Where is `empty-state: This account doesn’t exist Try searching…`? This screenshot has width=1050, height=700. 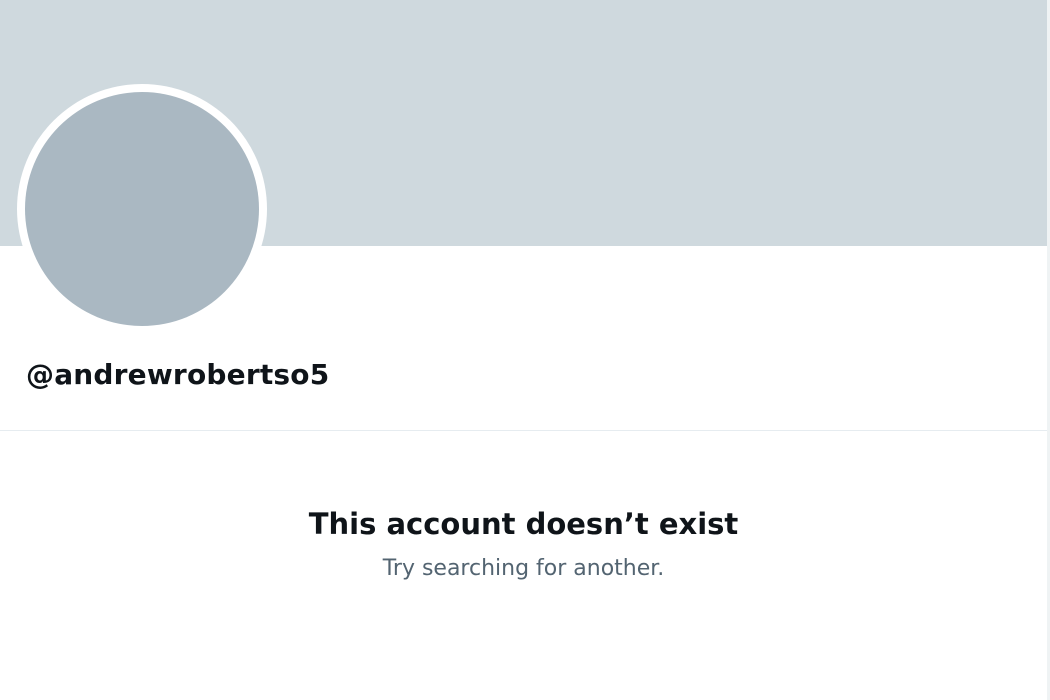 empty-state: This account doesn’t exist Try searching… is located at coordinates (523, 542).